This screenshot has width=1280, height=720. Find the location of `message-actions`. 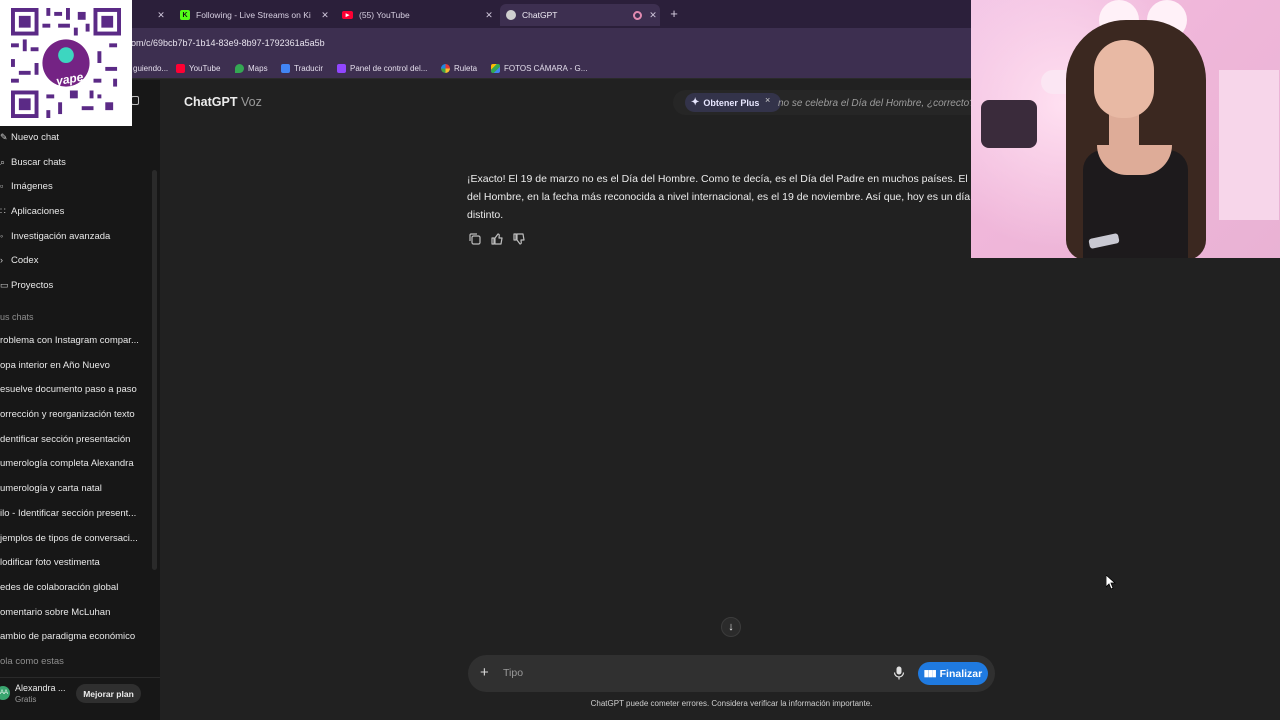

message-actions is located at coordinates (497, 239).